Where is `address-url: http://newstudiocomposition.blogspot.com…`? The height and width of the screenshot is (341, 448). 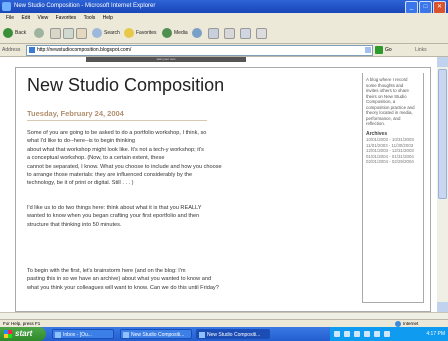
address-url: http://newstudiocomposition.blogspot.com… is located at coordinates (84, 50).